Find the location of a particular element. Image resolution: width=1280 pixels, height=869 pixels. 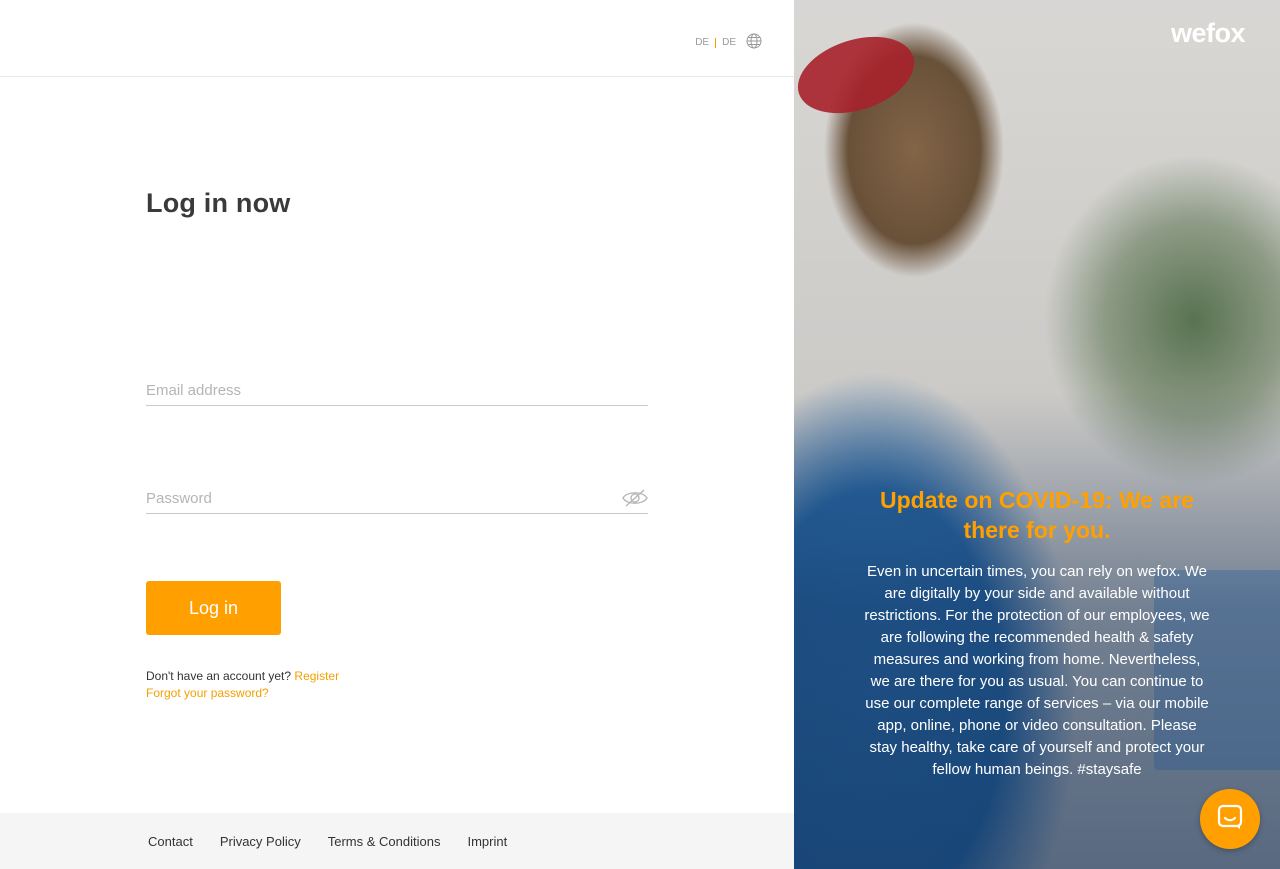

footer-link-contact: Contact is located at coordinates (170, 841).